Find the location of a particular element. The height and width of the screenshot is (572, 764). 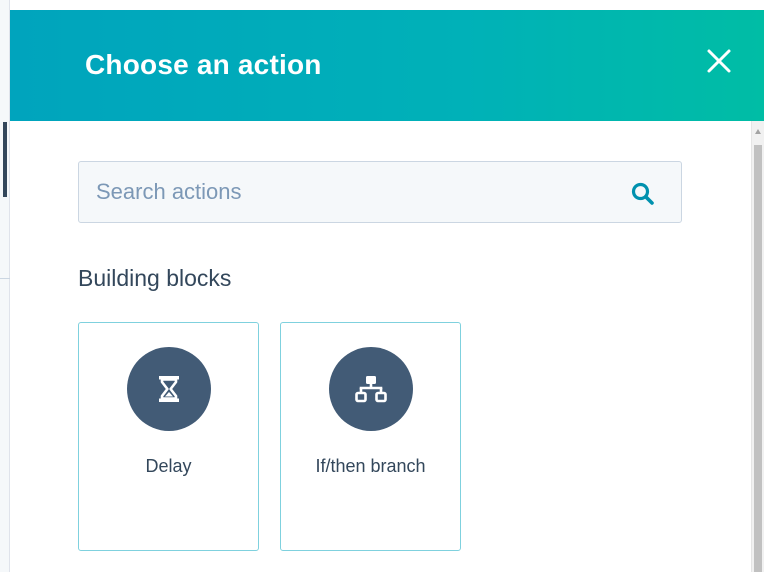

scroll-up-arrow-icon is located at coordinates (758, 131).